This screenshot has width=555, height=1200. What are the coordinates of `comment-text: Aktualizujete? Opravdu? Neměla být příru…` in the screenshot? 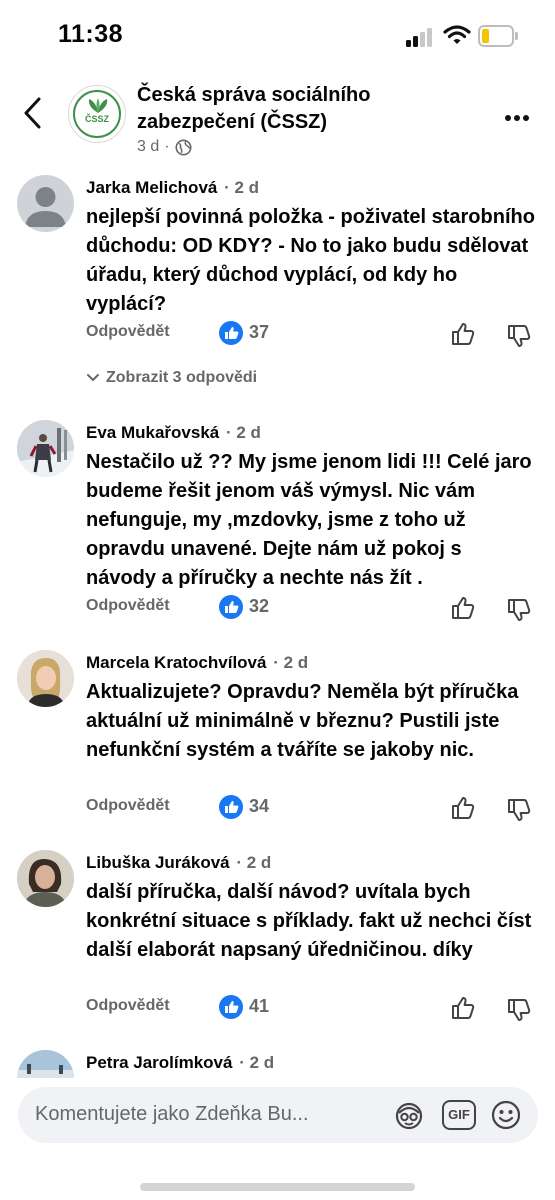 It's located at (302, 721).